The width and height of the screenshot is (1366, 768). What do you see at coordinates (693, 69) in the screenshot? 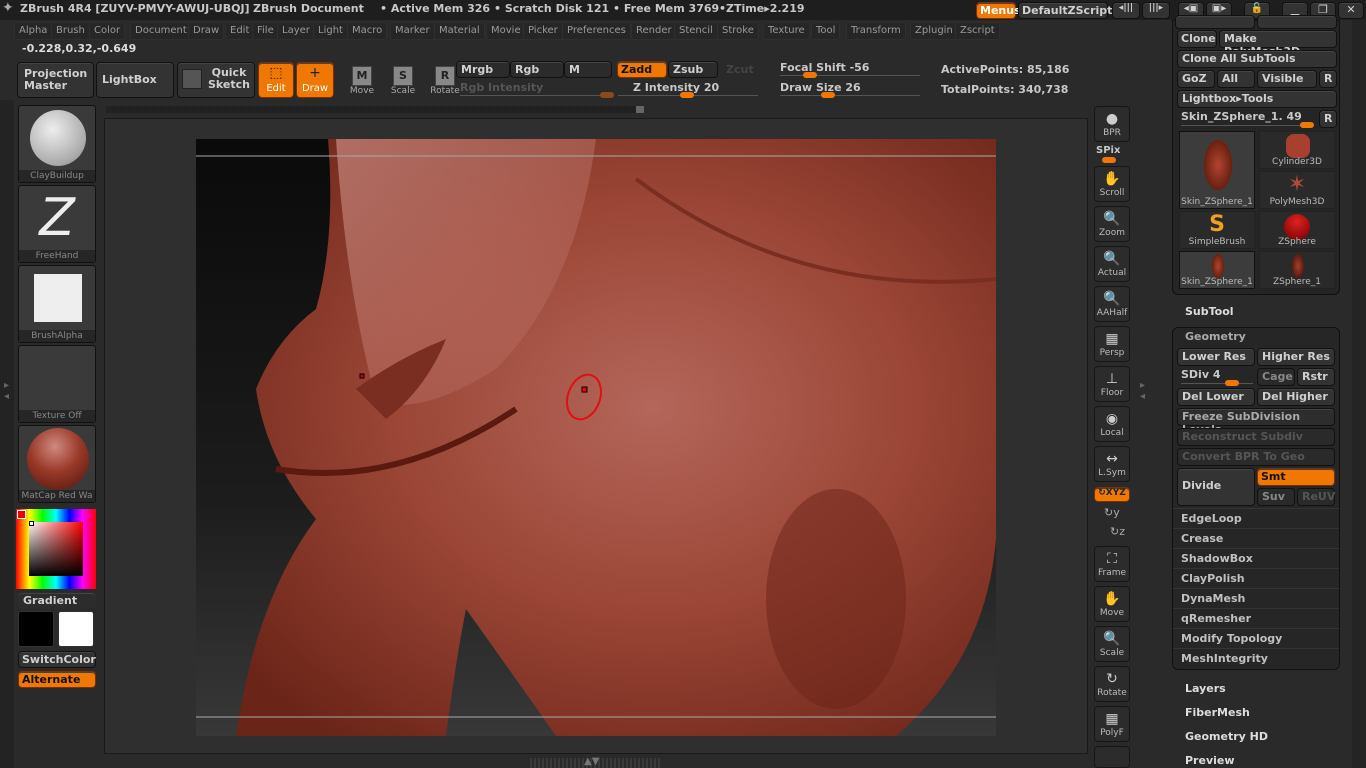
I see `zsub-button: Zsub` at bounding box center [693, 69].